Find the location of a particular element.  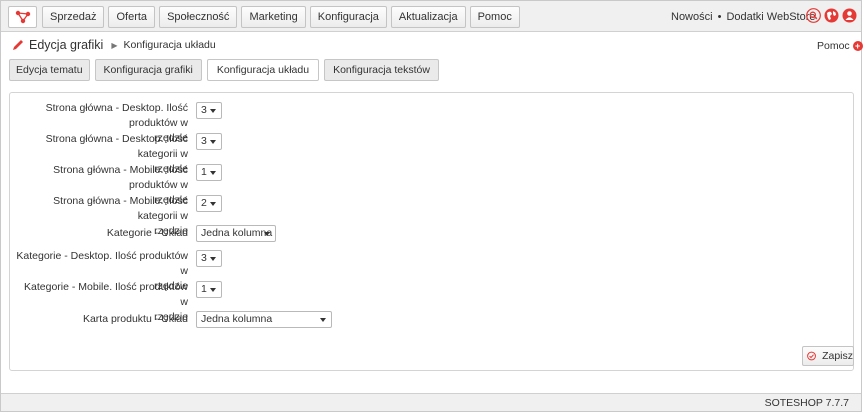

top-icons is located at coordinates (831, 15).